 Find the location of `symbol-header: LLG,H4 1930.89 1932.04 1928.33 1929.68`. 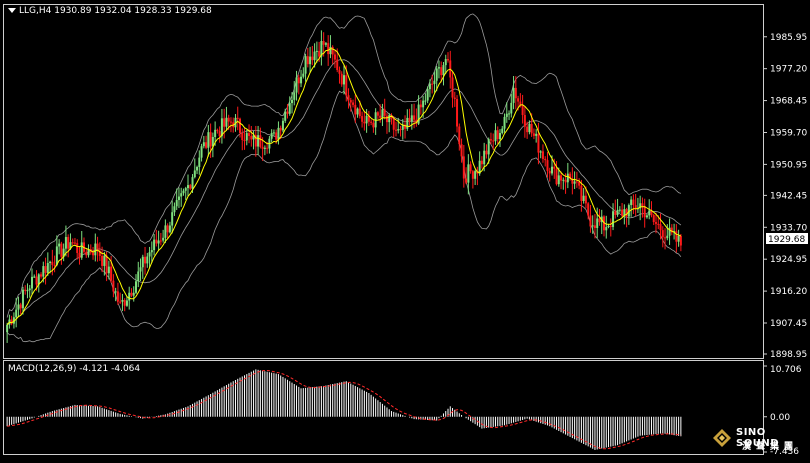

symbol-header: LLG,H4 1930.89 1932.04 1928.33 1929.68 is located at coordinates (110, 11).